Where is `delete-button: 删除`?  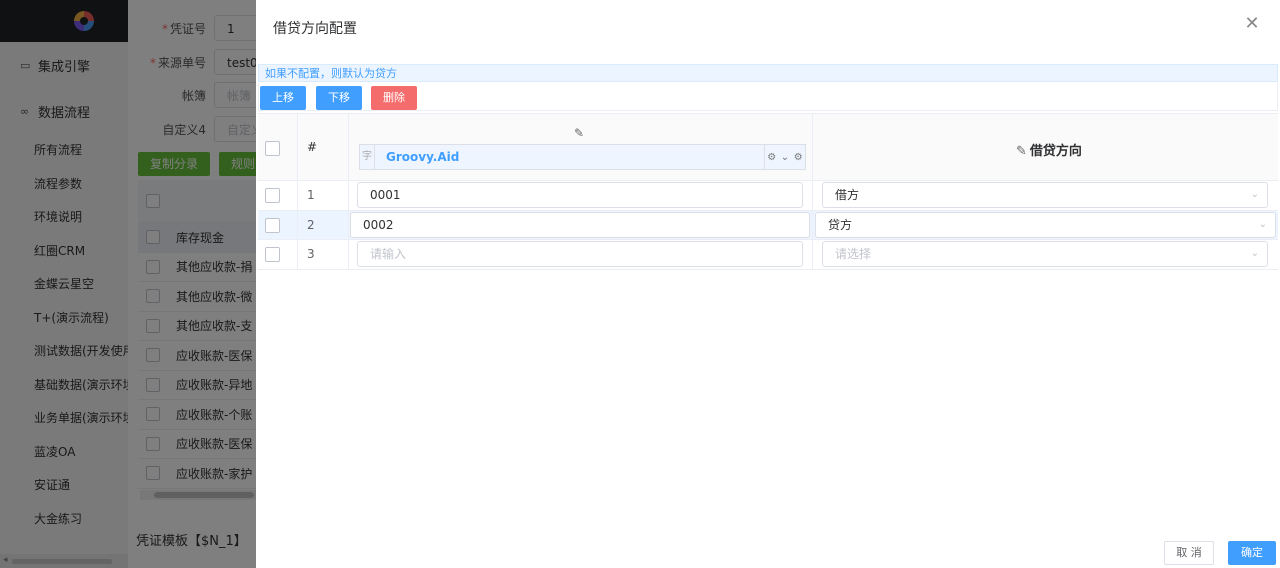 delete-button: 删除 is located at coordinates (394, 98).